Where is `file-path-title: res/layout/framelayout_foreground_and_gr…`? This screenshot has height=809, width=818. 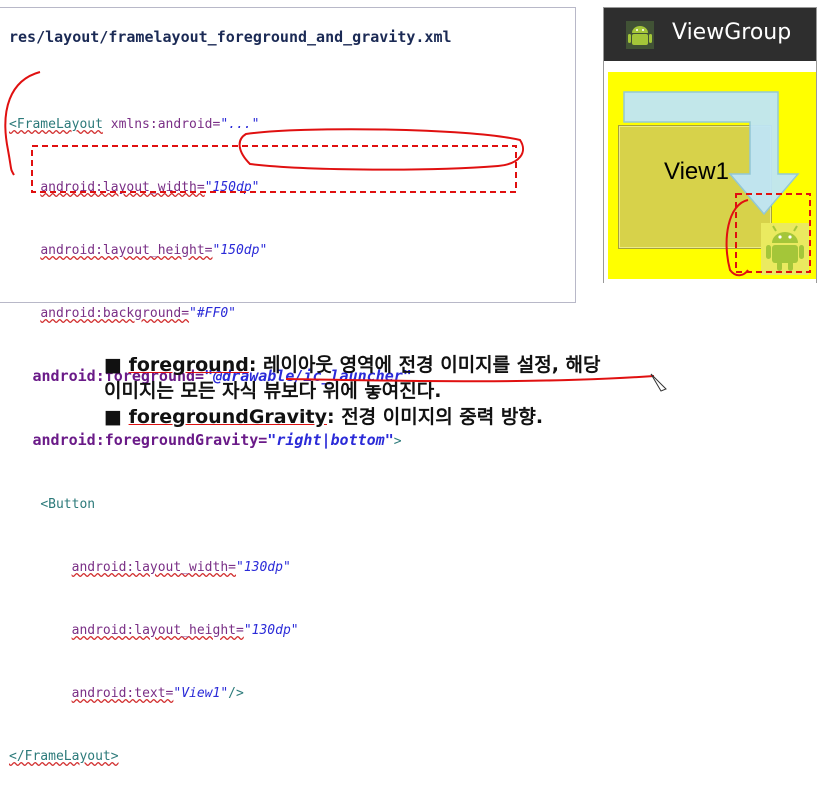 file-path-title: res/layout/framelayout_foreground_and_gr… is located at coordinates (230, 37).